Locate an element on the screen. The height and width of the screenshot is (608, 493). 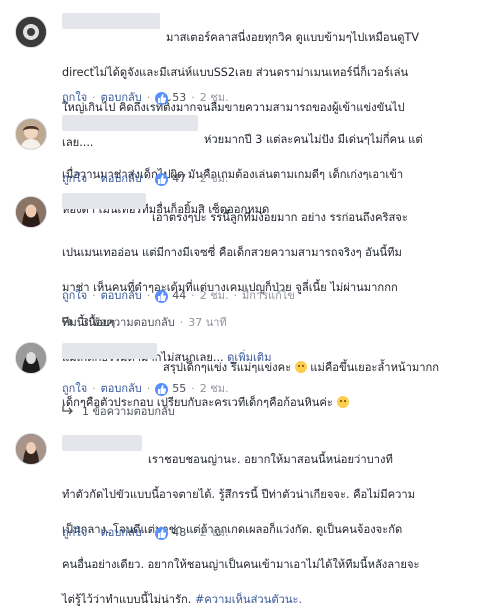
like-count: 53 is located at coordinates (179, 98).